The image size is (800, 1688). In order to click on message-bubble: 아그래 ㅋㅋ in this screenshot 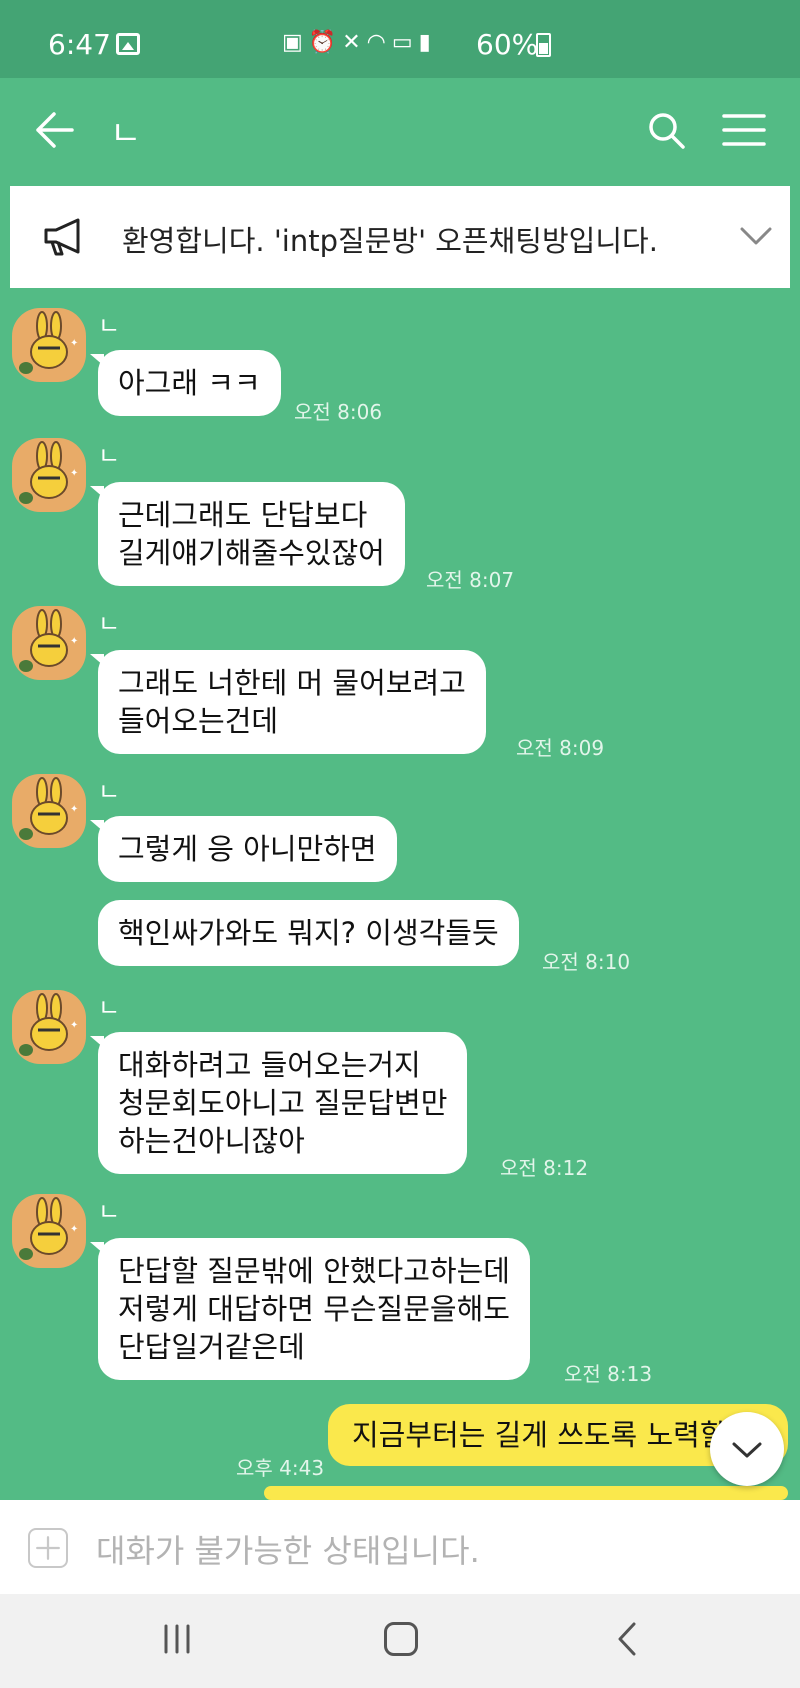, I will do `click(185, 383)`.